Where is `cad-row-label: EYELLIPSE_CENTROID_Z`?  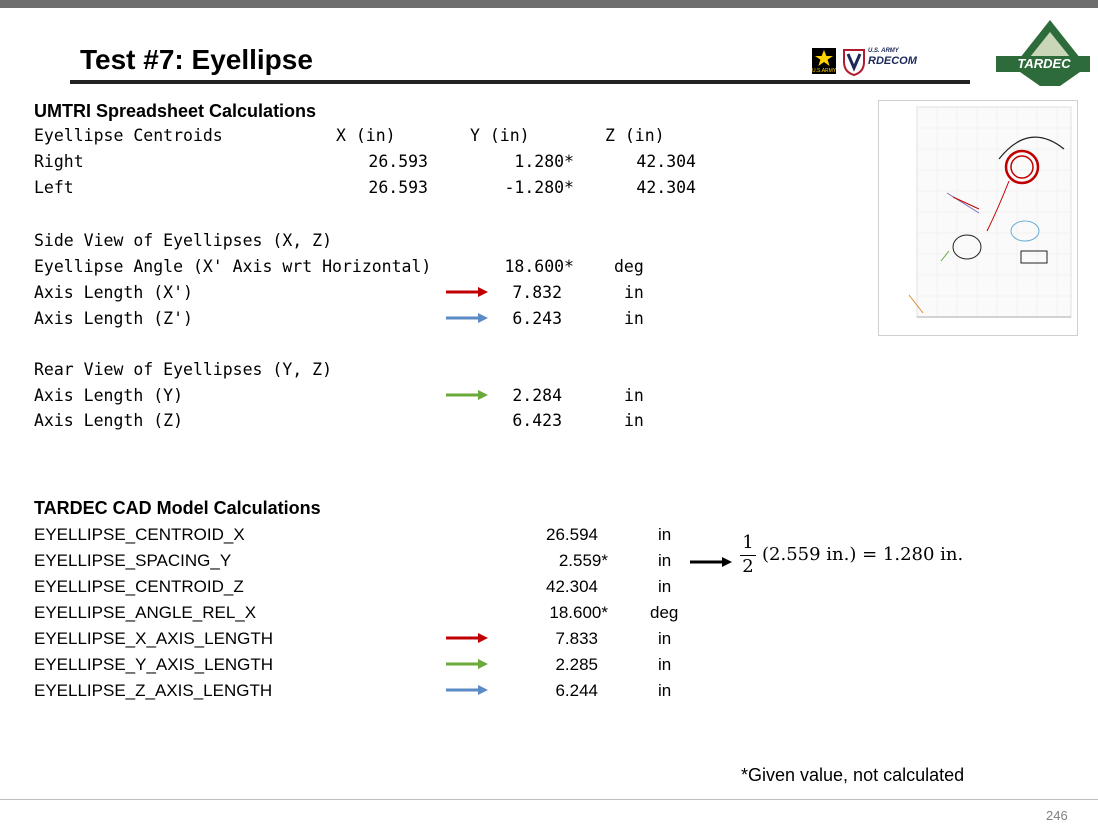
cad-row-label: EYELLIPSE_CENTROID_Z is located at coordinates (139, 586).